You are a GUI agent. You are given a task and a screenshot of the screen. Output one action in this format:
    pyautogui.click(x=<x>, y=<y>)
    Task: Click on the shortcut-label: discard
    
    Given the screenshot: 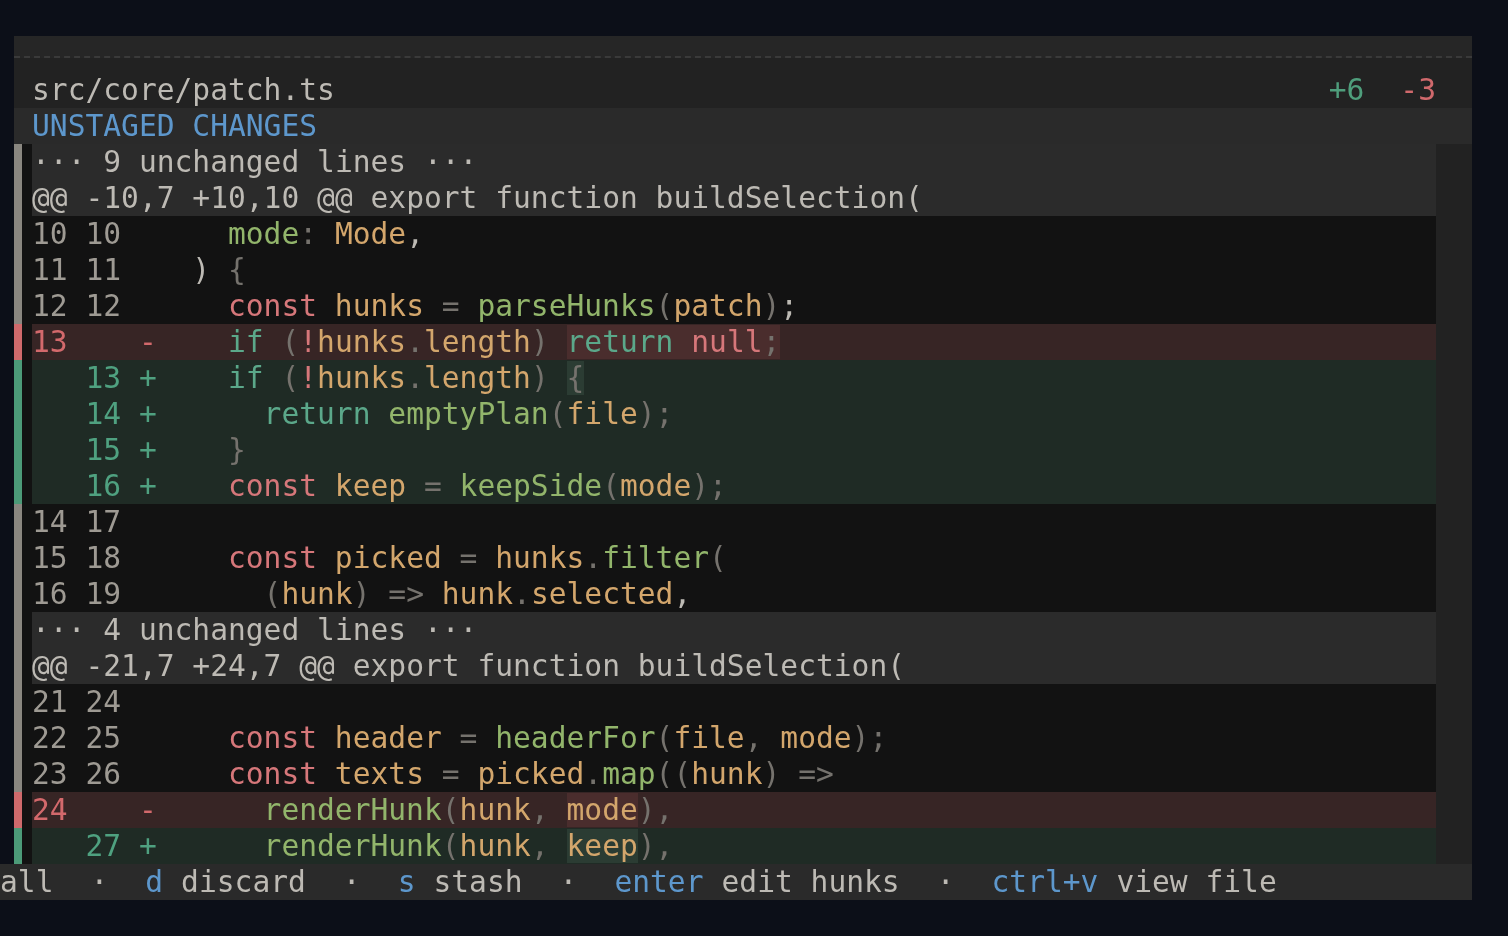 What is the action you would take?
    pyautogui.click(x=243, y=882)
    